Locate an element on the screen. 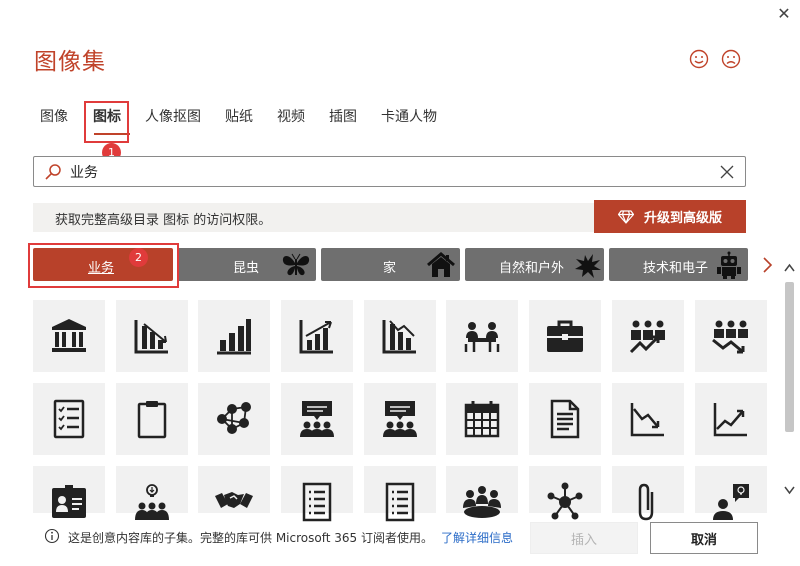  close-icon: ✕ is located at coordinates (784, 13).